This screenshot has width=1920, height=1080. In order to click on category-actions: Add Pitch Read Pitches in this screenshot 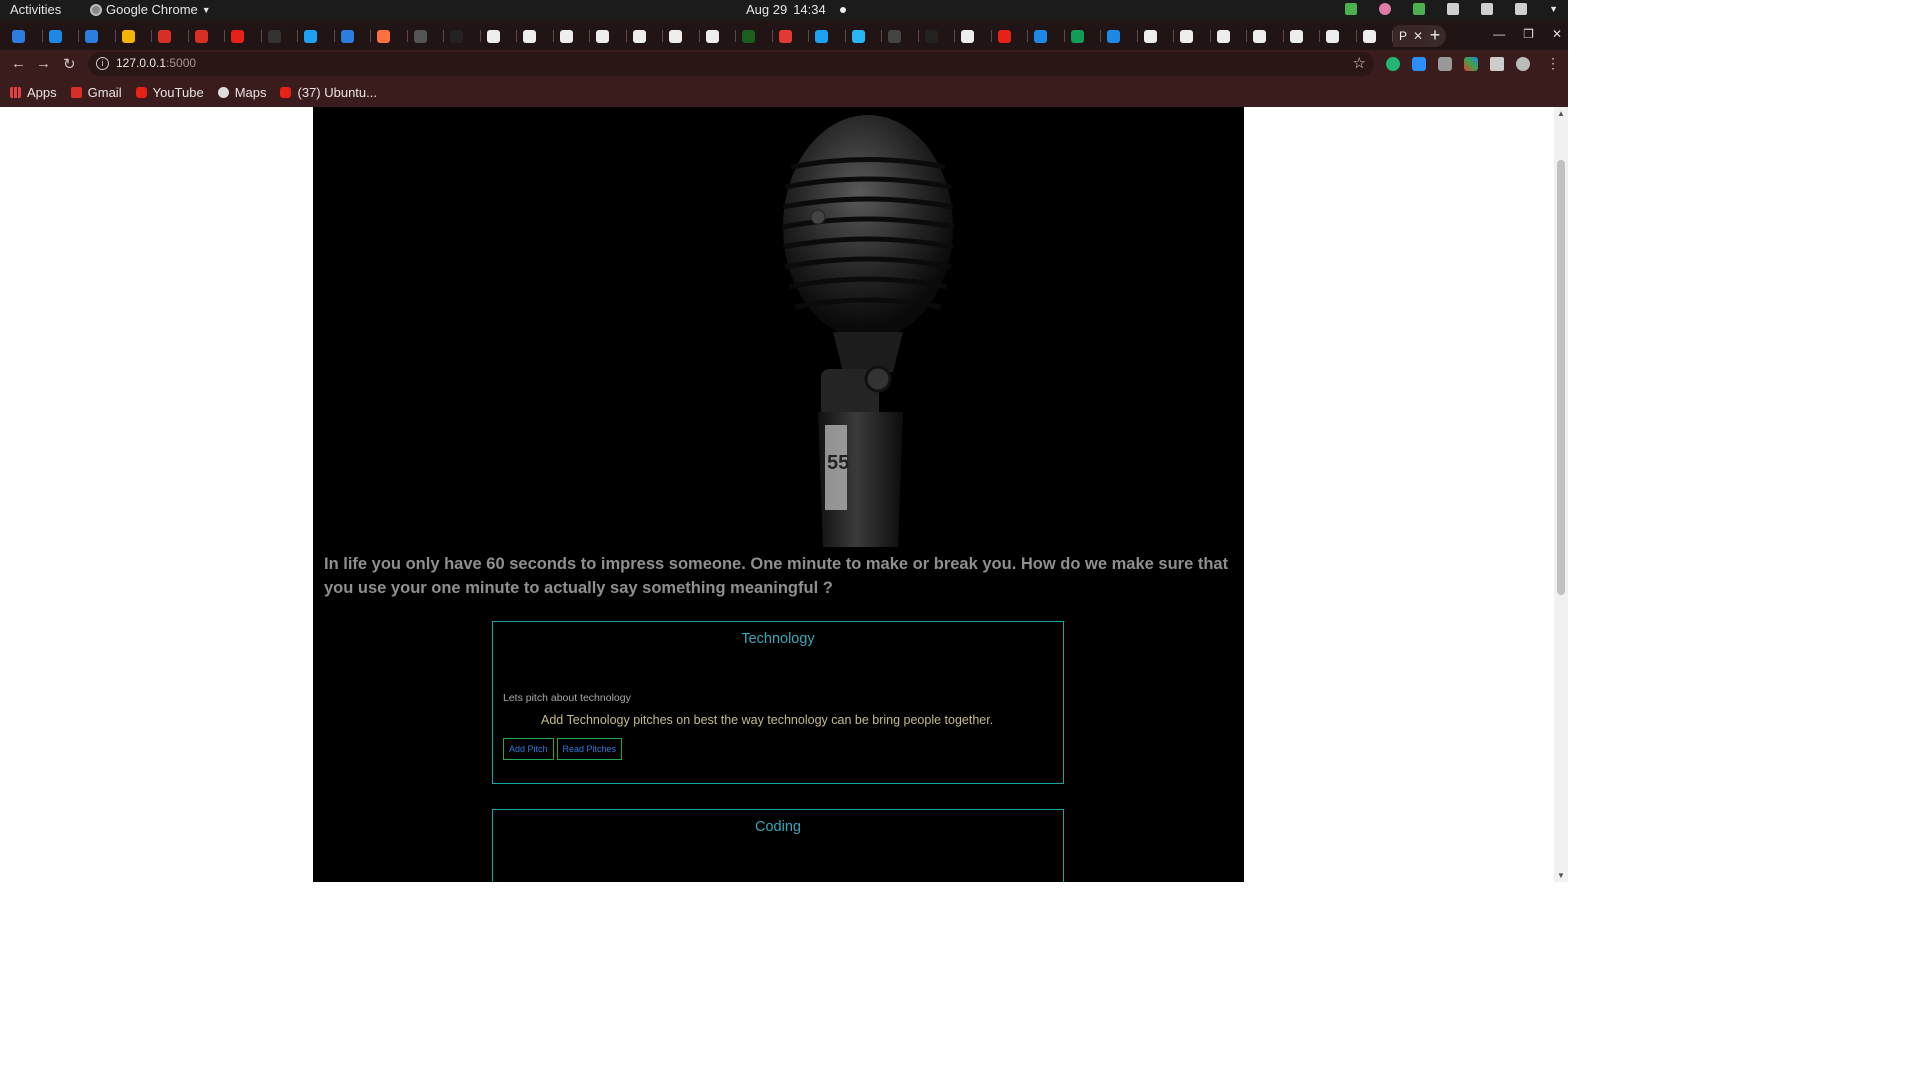, I will do `click(563, 749)`.